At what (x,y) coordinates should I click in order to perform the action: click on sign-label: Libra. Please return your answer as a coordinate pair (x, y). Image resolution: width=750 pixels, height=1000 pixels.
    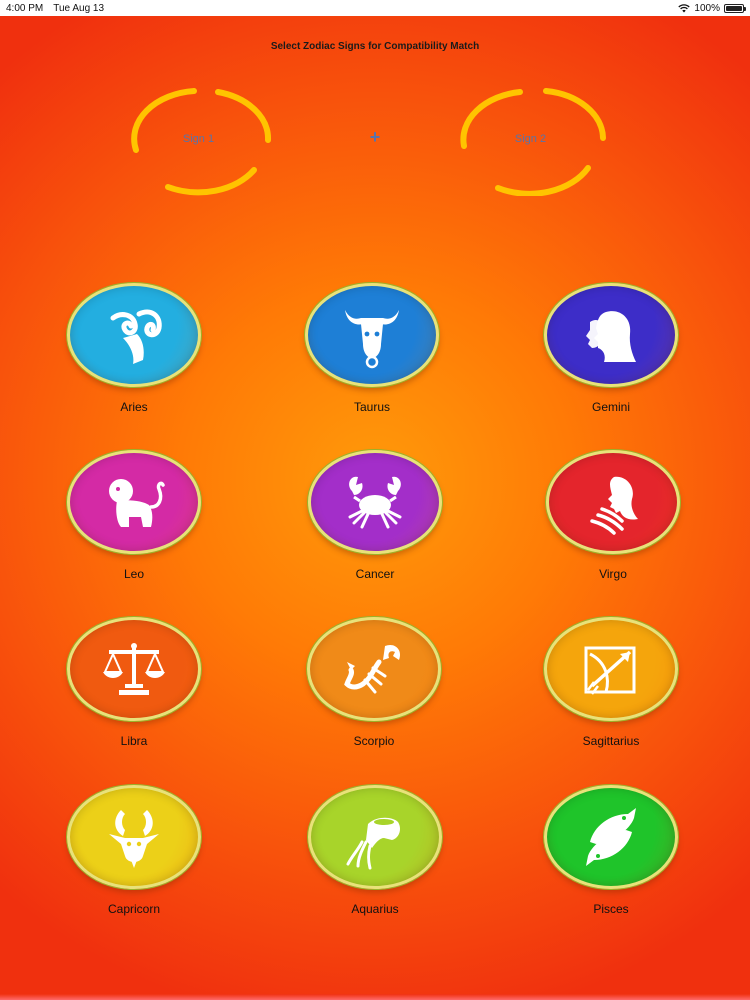
    Looking at the image, I should click on (134, 741).